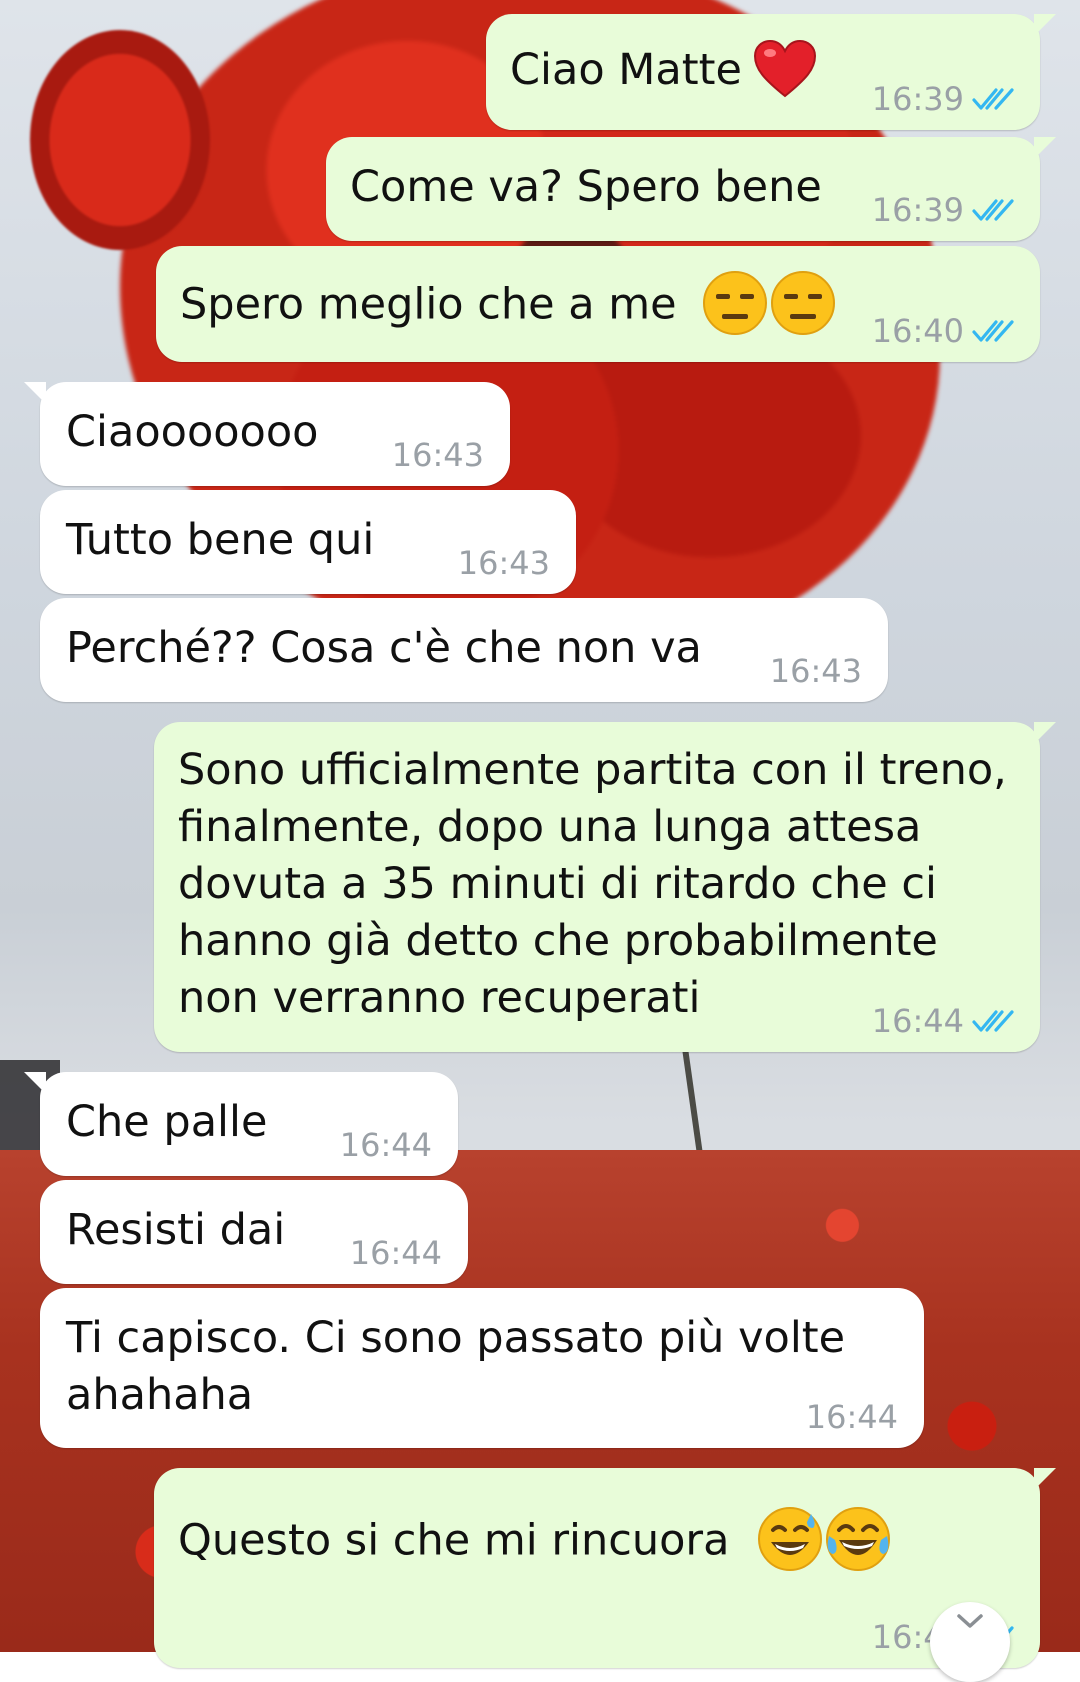  Describe the element at coordinates (384, 648) in the screenshot. I see `message-text: Perché?? Cosa c'è che non va` at that location.